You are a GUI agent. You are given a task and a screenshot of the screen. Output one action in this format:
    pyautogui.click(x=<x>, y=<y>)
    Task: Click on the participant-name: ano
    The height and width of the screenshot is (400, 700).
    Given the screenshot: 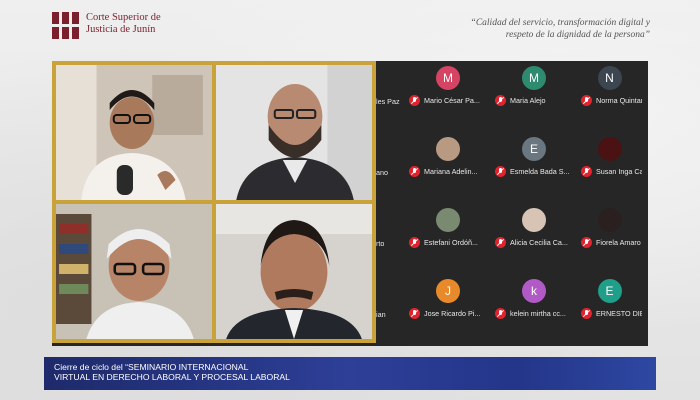 What is the action you would take?
    pyautogui.click(x=382, y=172)
    